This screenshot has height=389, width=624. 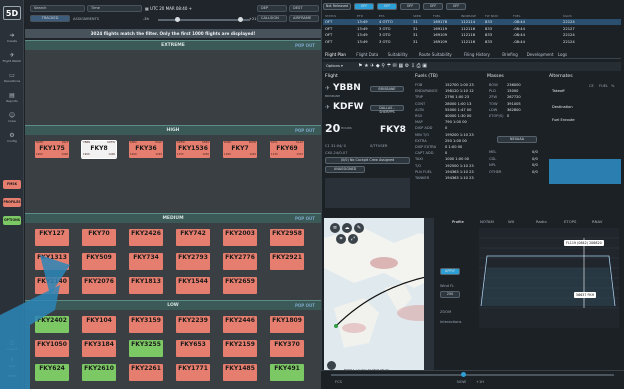 I want to click on profile-tab: Radio, so click(x=541, y=221).